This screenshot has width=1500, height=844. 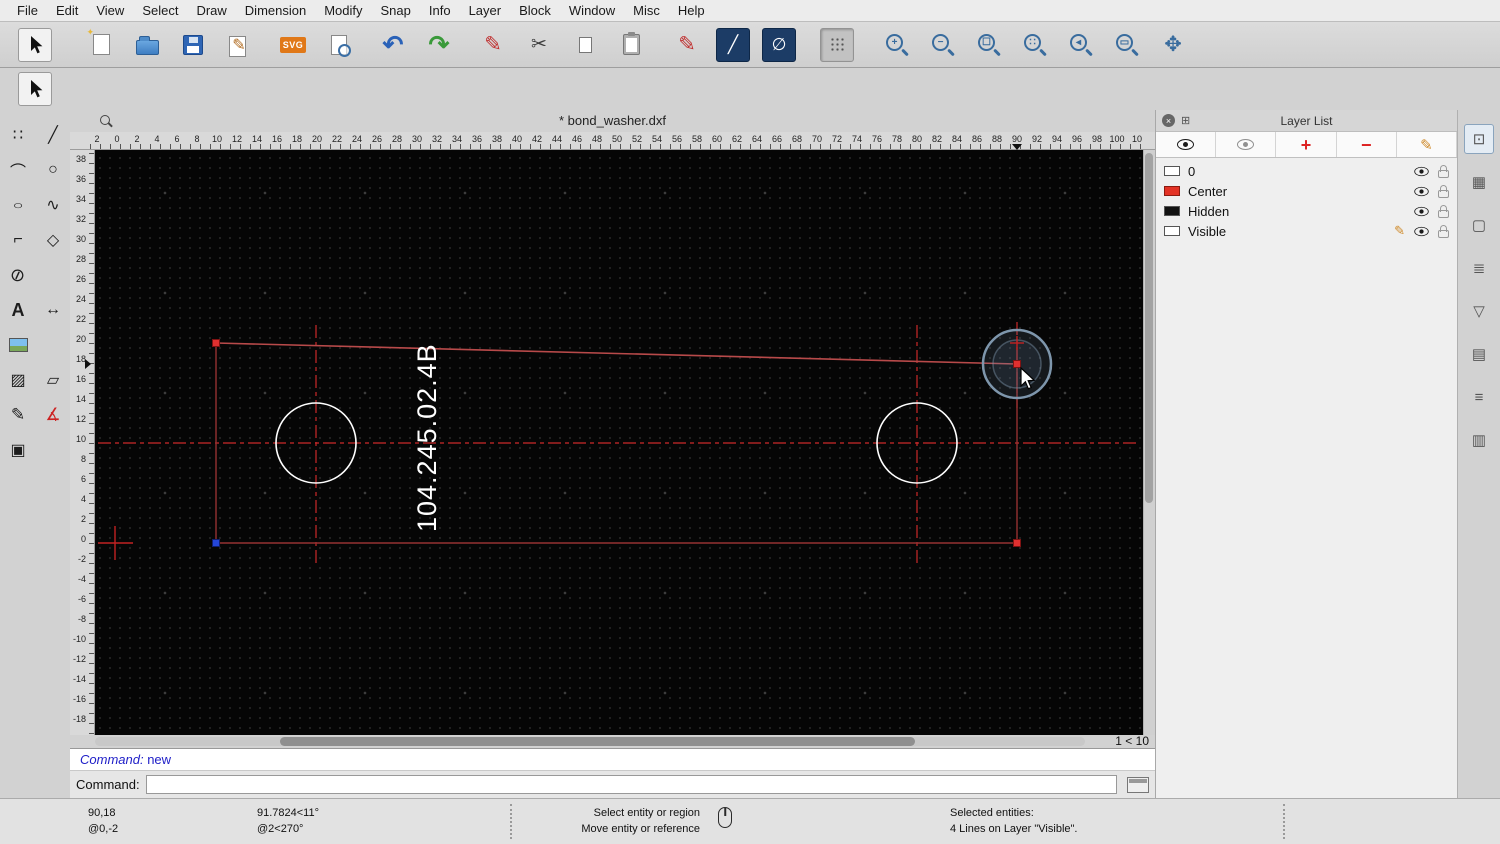 What do you see at coordinates (646, 11) in the screenshot?
I see `menu-item: Misc` at bounding box center [646, 11].